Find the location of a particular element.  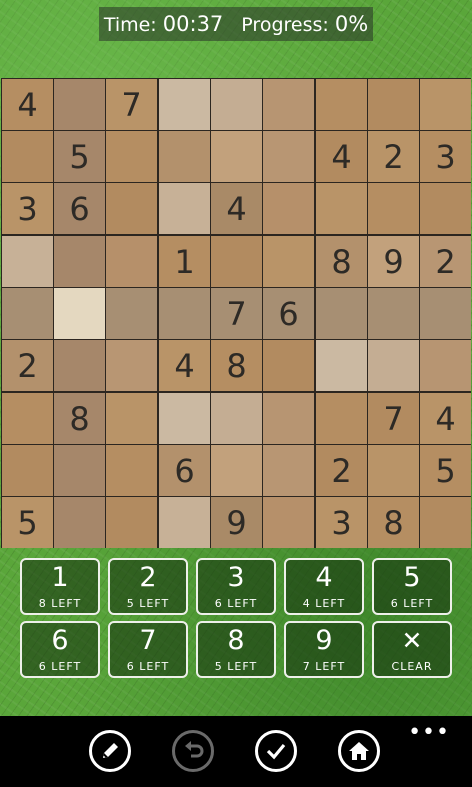

number-key-4: 4 4 LEFT is located at coordinates (324, 586).